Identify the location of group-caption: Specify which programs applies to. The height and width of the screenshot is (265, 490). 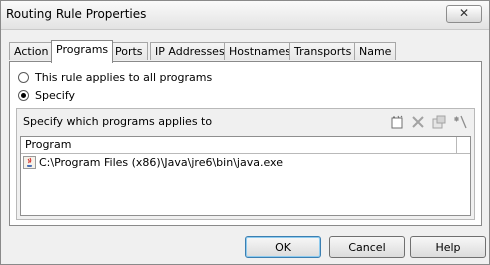
(118, 121).